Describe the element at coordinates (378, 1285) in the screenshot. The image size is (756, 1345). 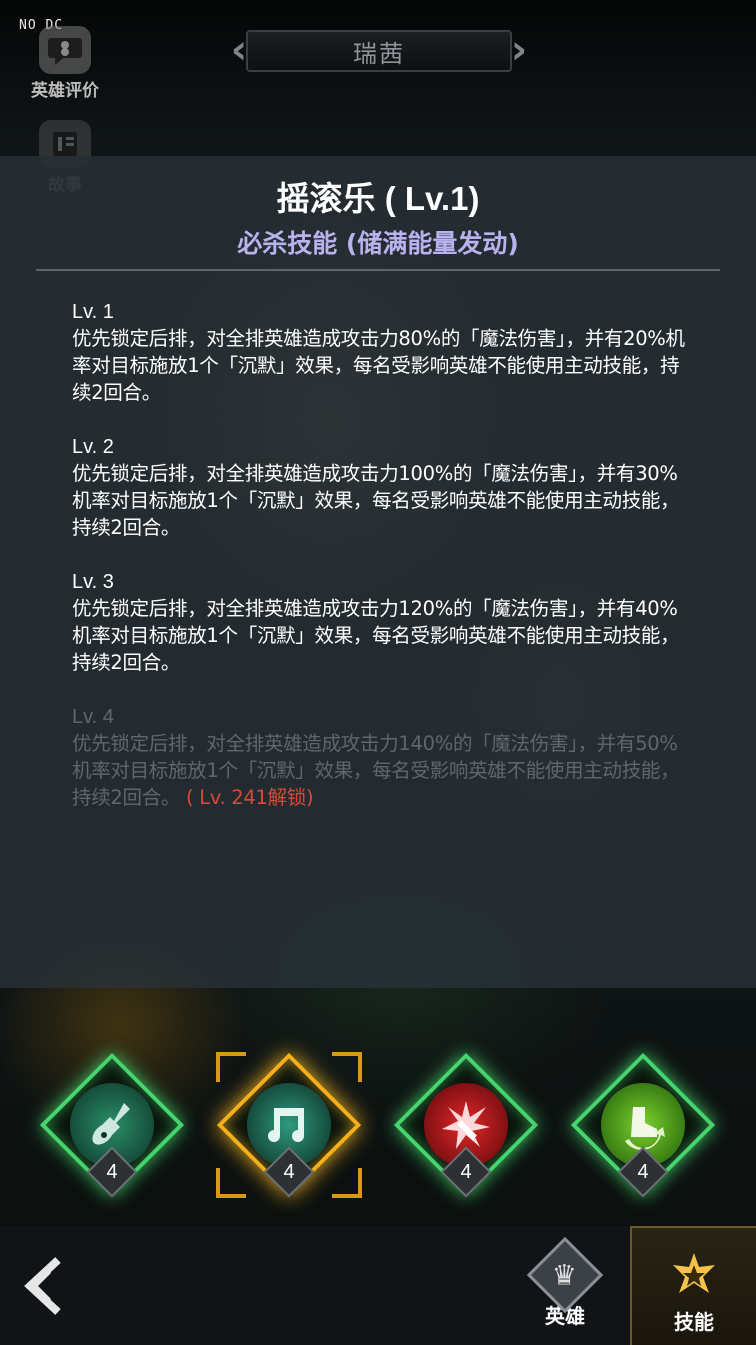
I see `bottom-nav: ♛ 英雄 技能` at that location.